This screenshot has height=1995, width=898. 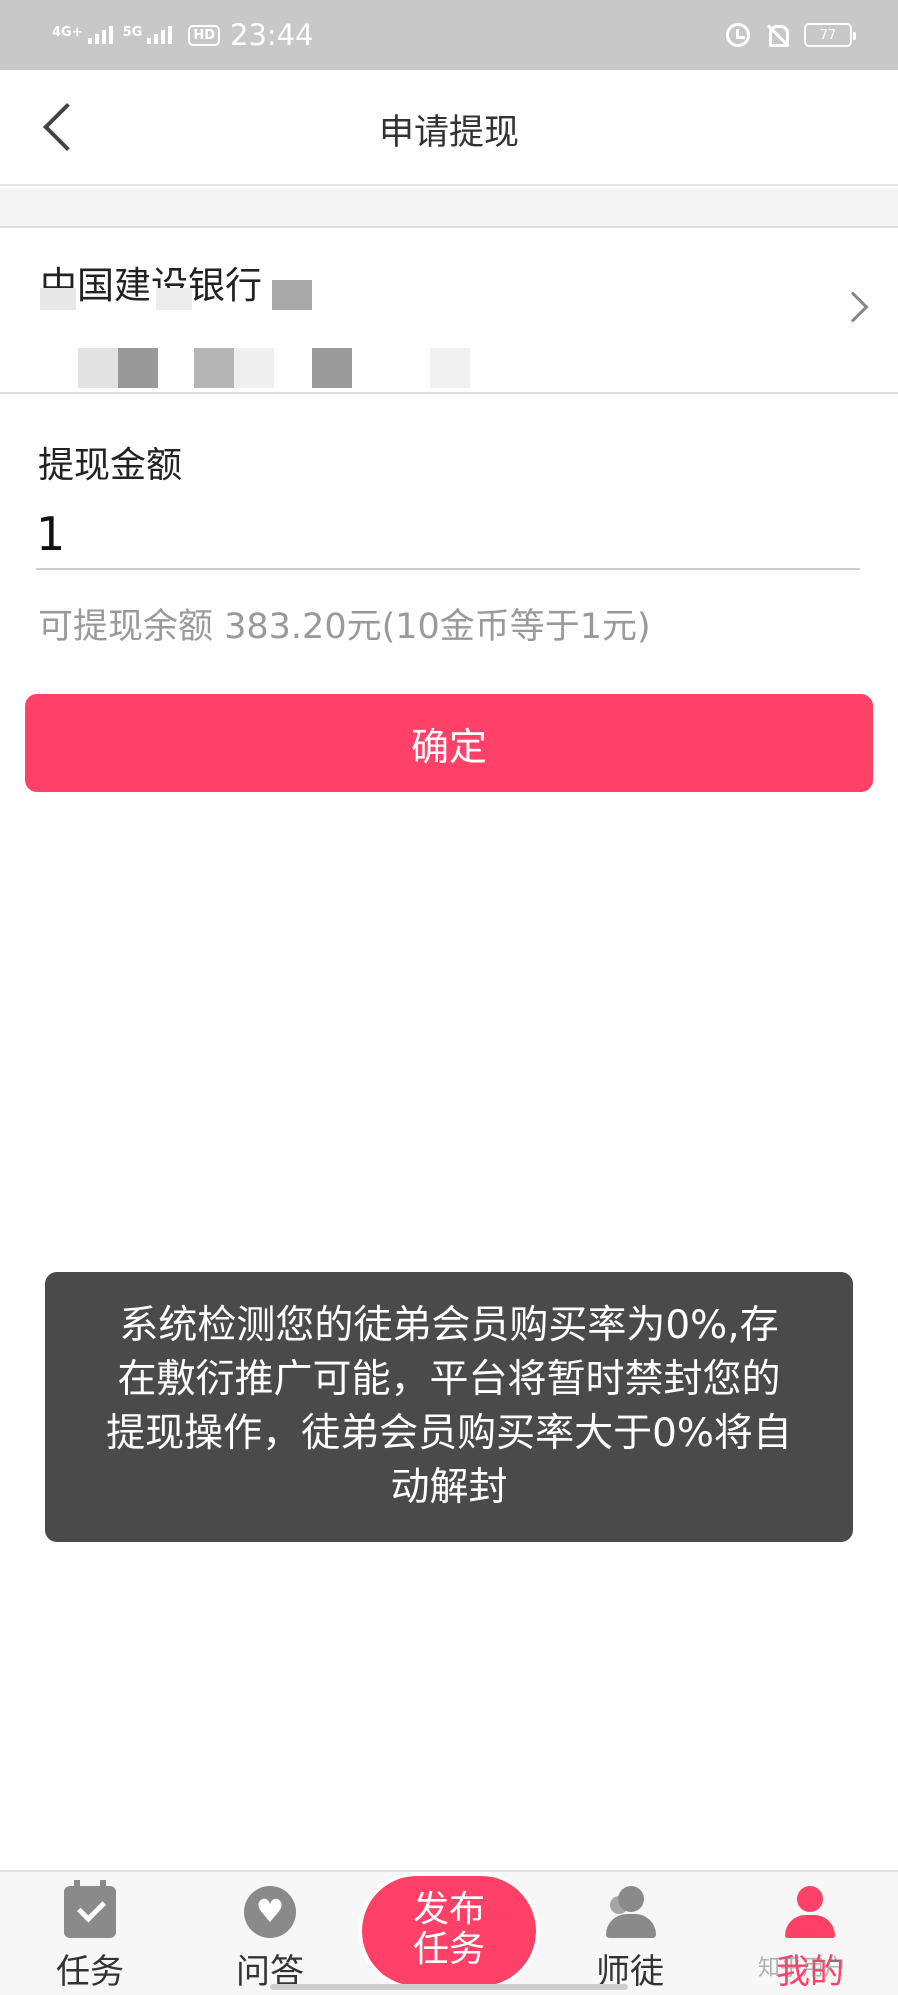 I want to click on watermark: 知乎用户, so click(x=802, y=1968).